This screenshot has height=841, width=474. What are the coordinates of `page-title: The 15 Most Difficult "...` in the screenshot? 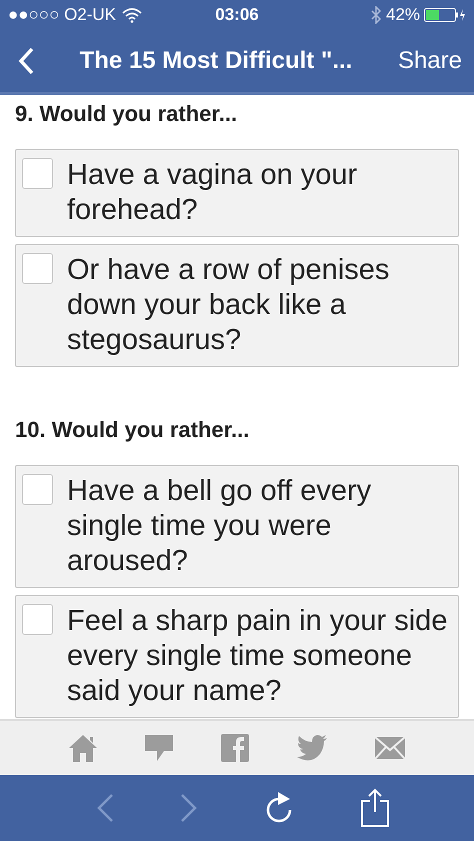 It's located at (216, 61).